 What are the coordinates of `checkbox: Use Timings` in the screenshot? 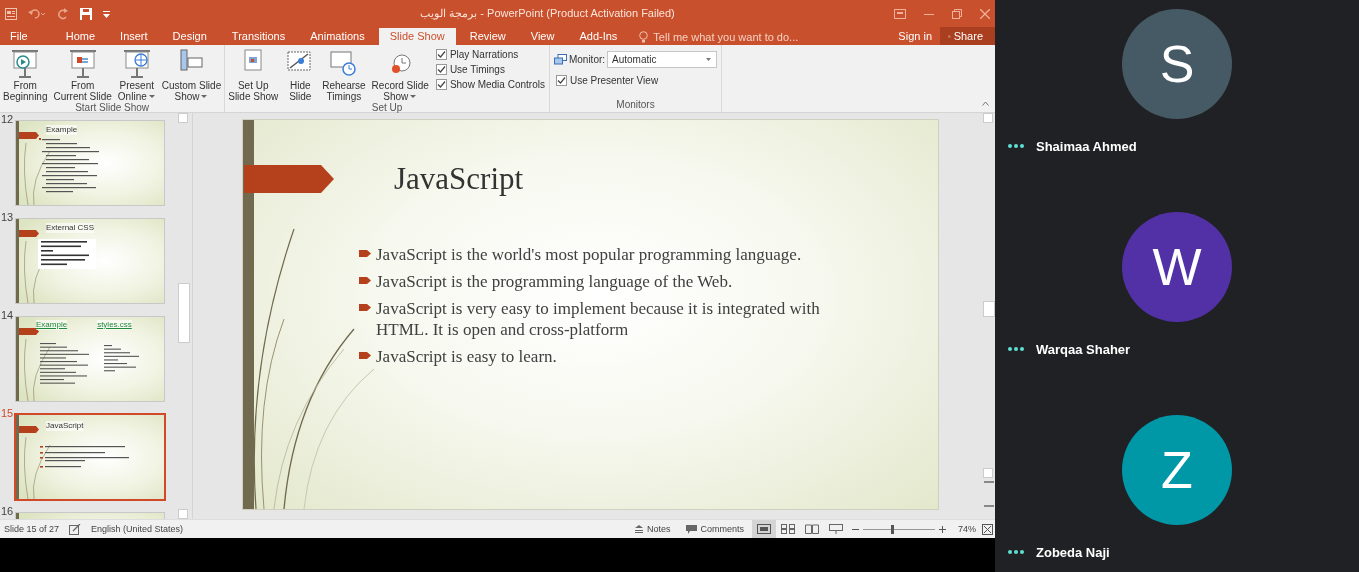 It's located at (490, 69).